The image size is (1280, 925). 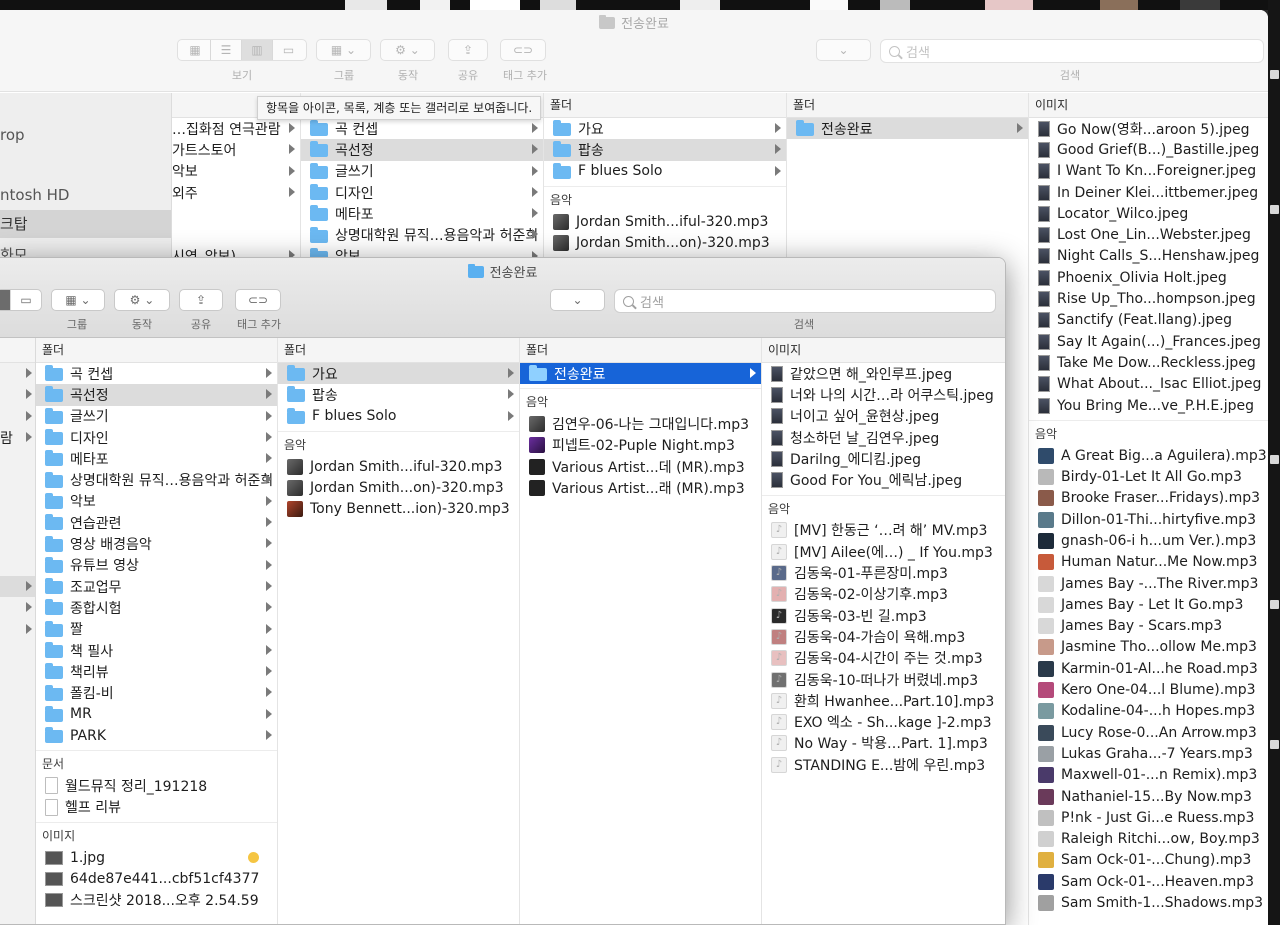 What do you see at coordinates (343, 50) in the screenshot?
I see `back-group-button: ▦ ⌄` at bounding box center [343, 50].